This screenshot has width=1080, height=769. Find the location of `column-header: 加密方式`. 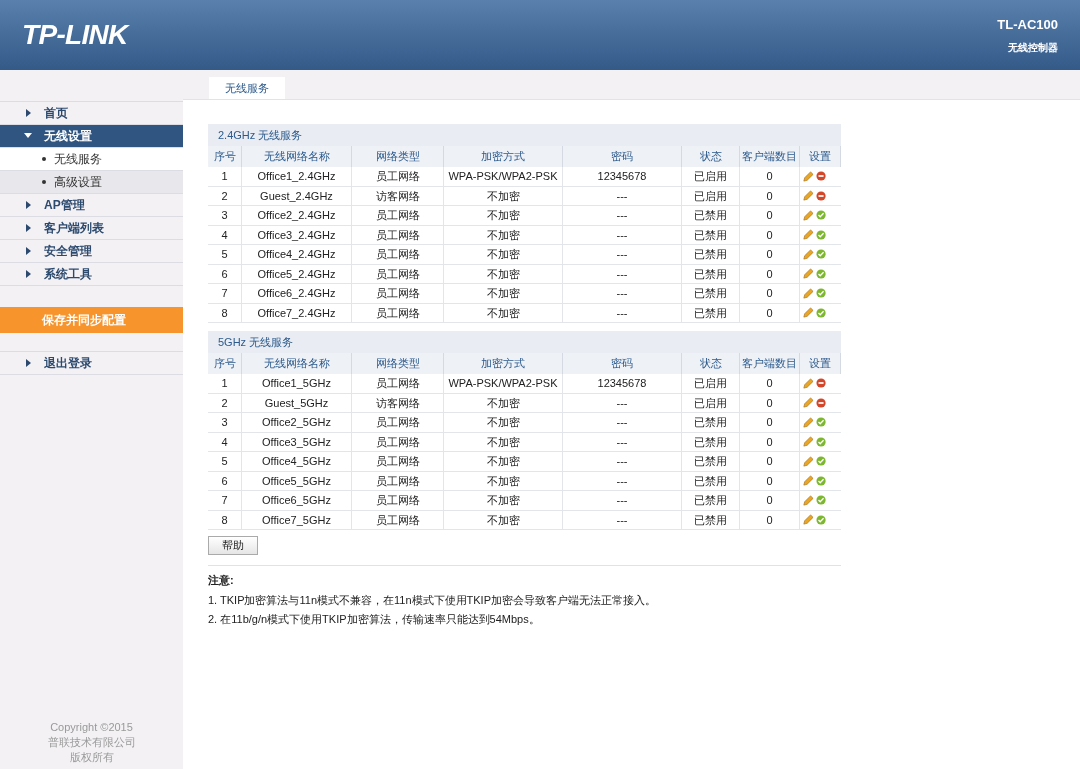

column-header: 加密方式 is located at coordinates (503, 363).